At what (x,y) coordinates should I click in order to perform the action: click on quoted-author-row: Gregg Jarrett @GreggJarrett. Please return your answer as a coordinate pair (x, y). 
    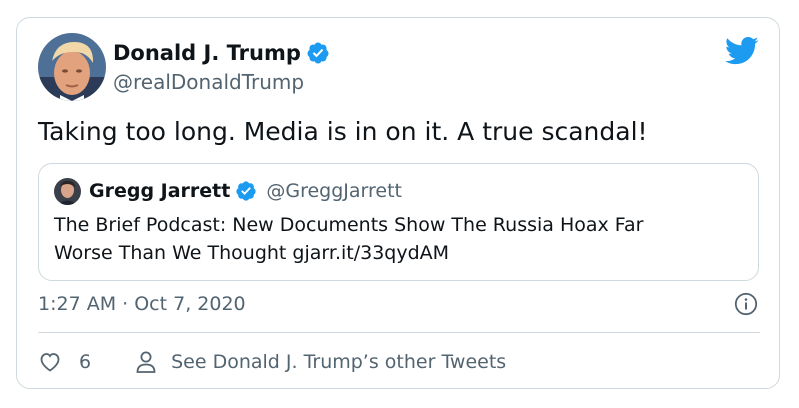
    Looking at the image, I should click on (245, 191).